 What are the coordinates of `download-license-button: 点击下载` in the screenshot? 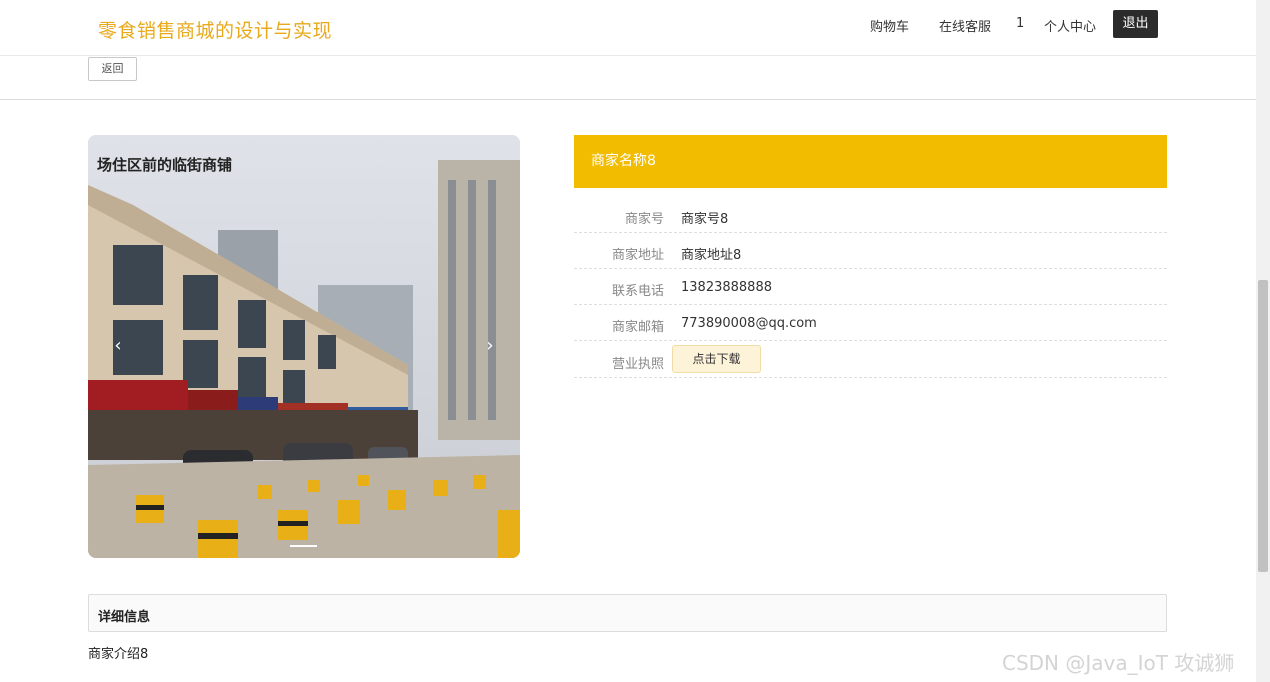 It's located at (716, 359).